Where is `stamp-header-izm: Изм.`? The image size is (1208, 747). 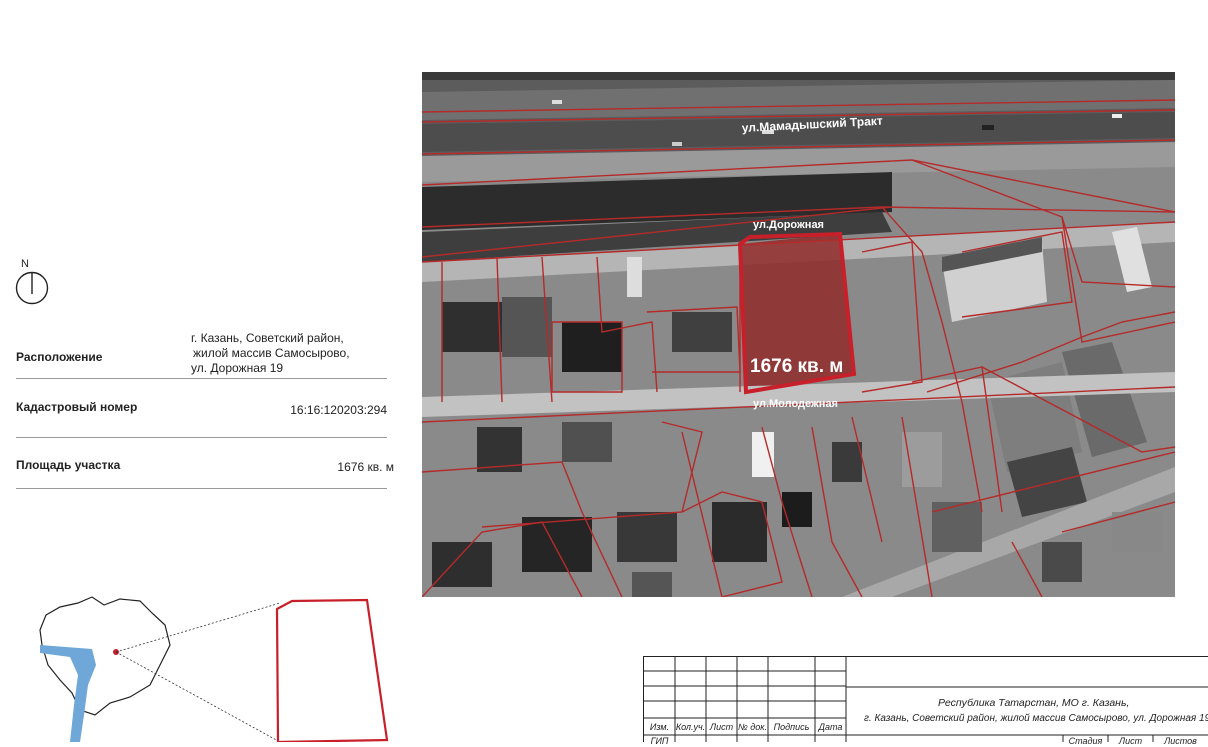
stamp-header-izm: Изм. is located at coordinates (659, 727).